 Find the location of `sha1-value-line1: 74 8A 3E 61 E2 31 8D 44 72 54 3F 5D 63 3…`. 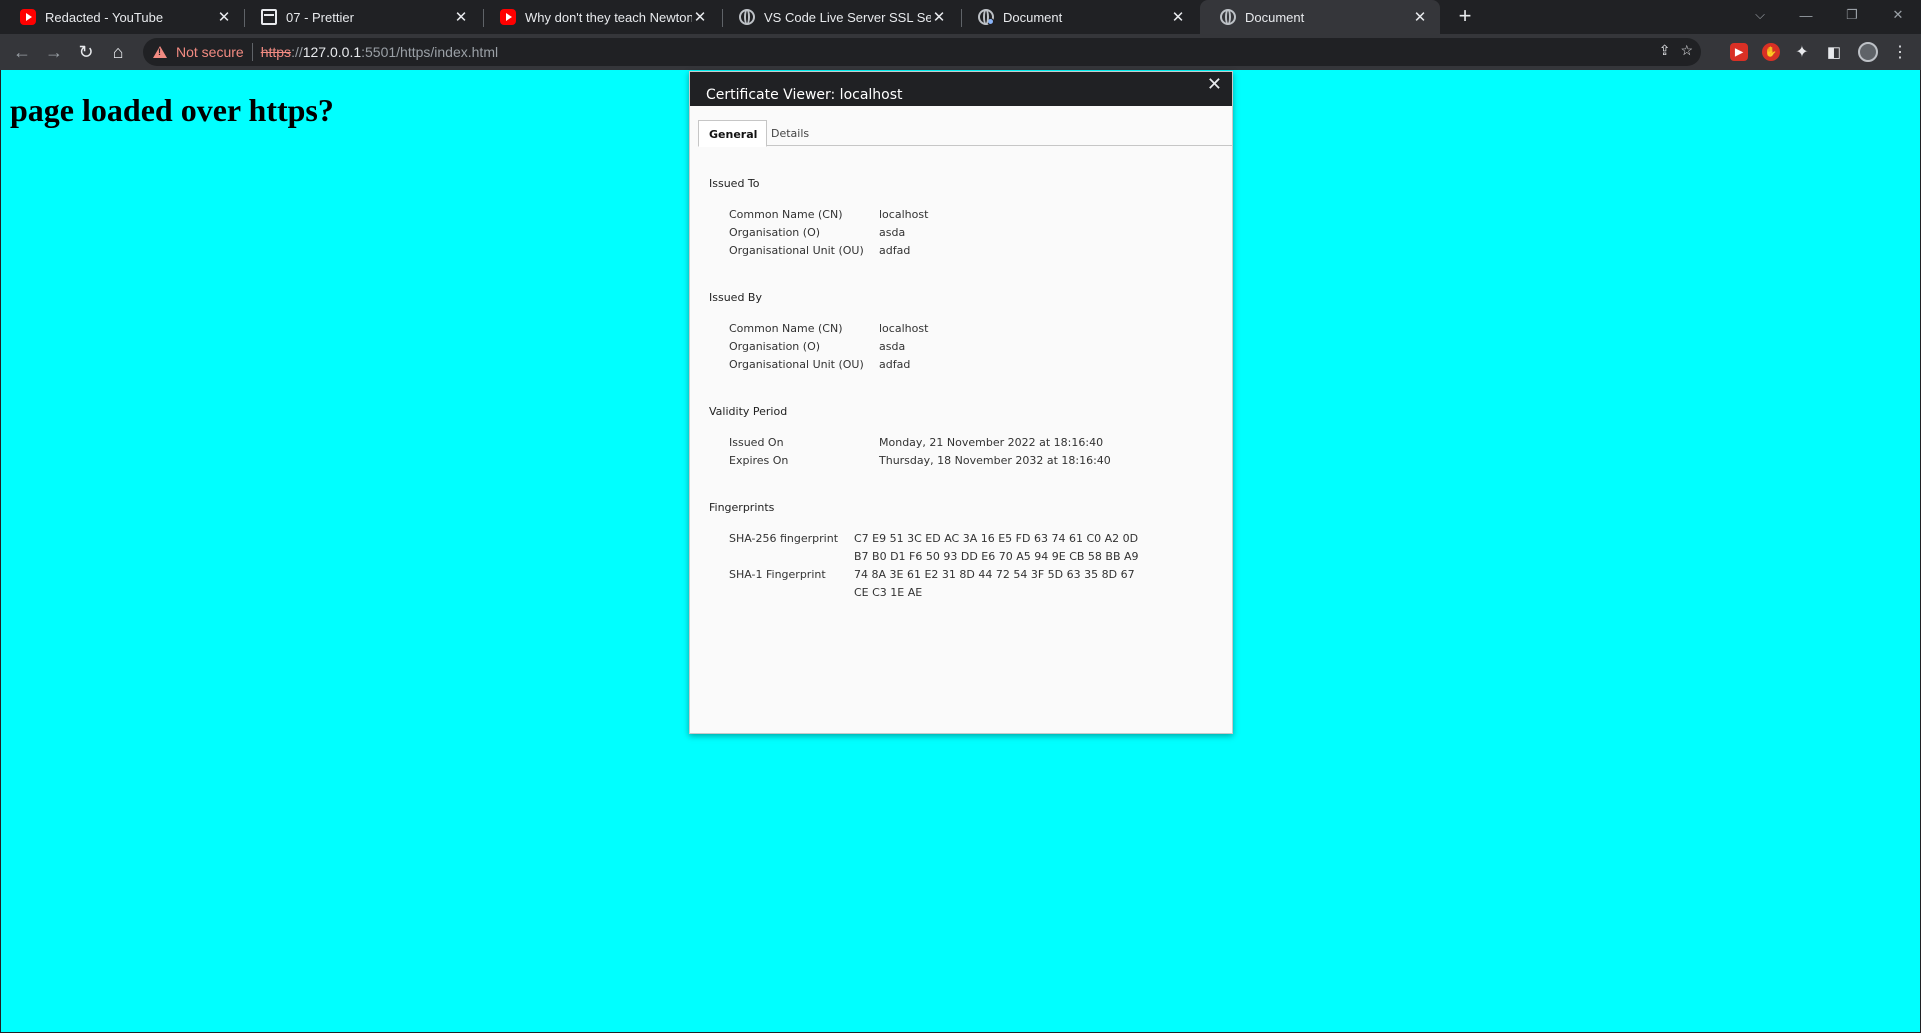

sha1-value-line1: 74 8A 3E 61 E2 31 8D 44 72 54 3F 5D 63 3… is located at coordinates (994, 574).